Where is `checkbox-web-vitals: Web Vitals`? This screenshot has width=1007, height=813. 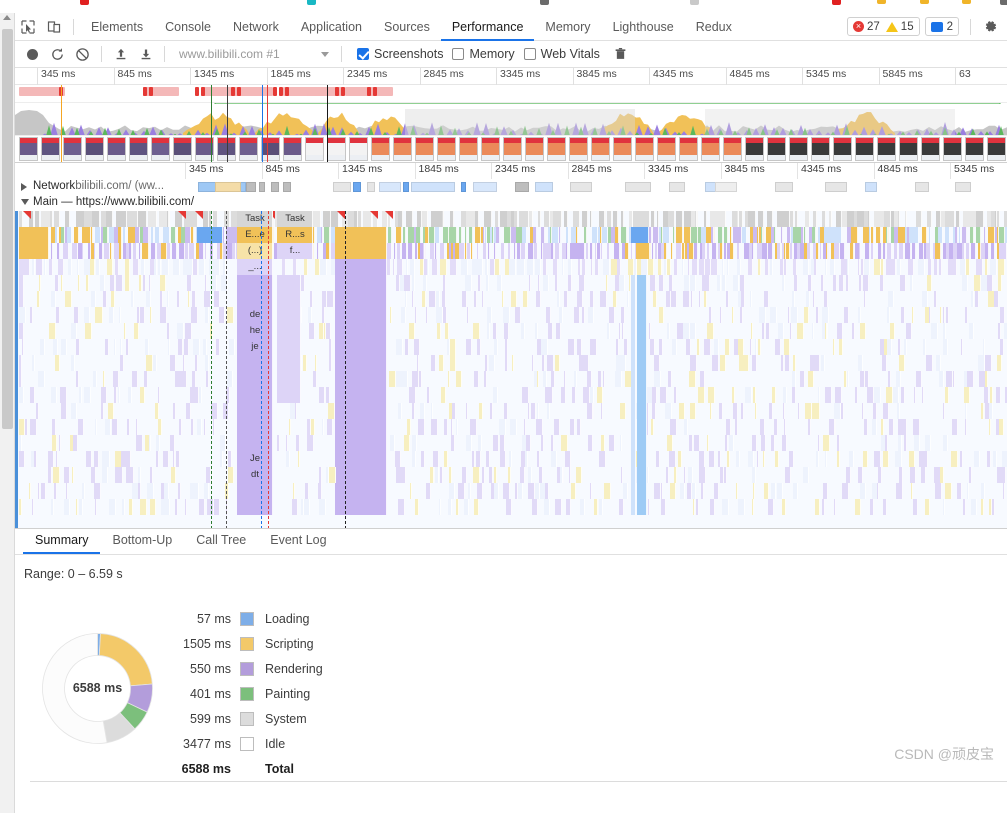
checkbox-web-vitals: Web Vitals is located at coordinates (561, 54).